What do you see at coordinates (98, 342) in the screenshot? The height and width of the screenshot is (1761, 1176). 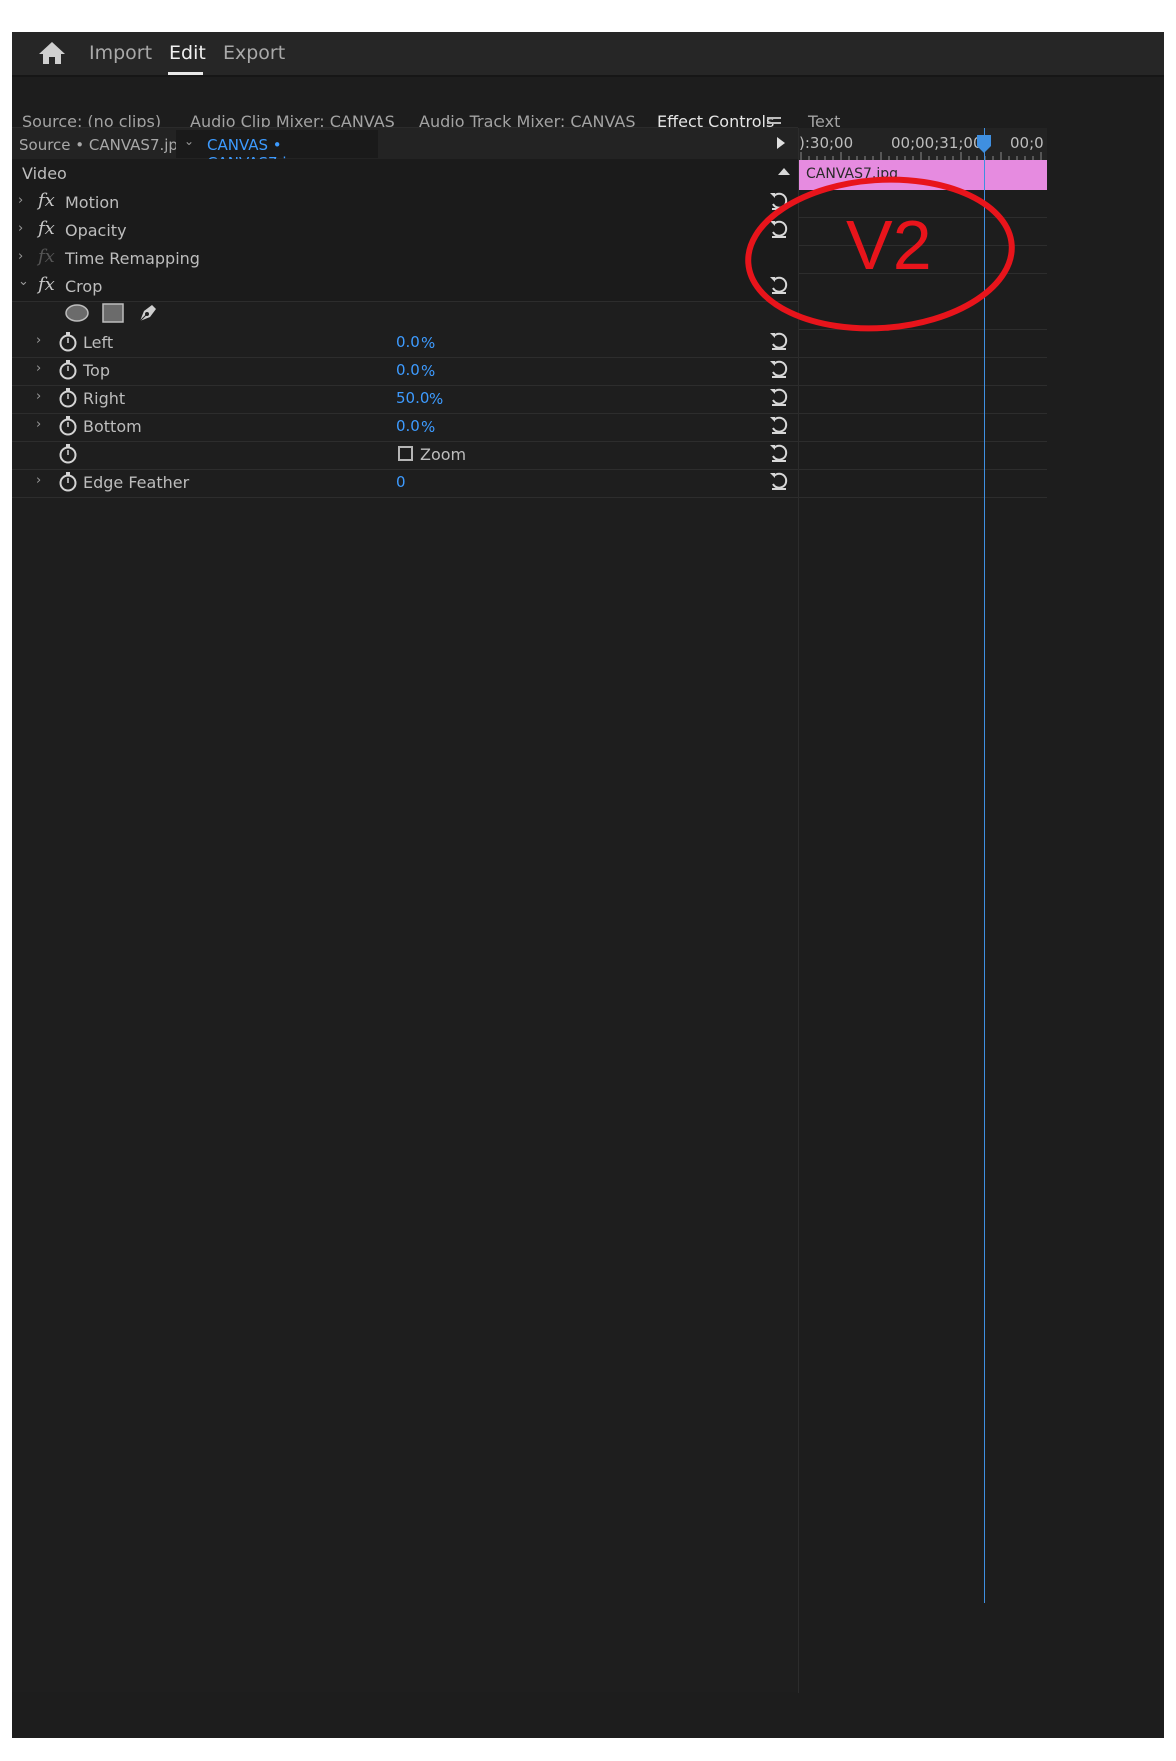 I see `param-name: Left` at bounding box center [98, 342].